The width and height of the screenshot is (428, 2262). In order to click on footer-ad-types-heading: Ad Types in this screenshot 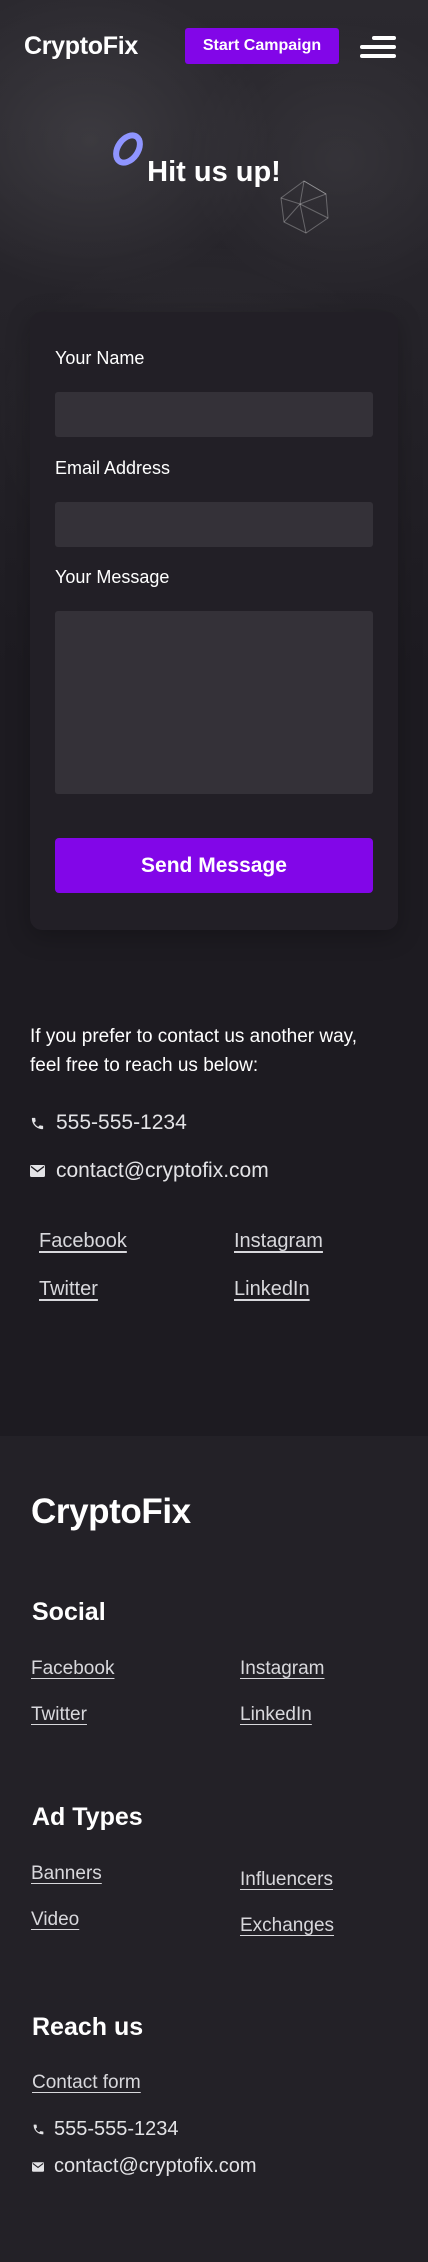, I will do `click(87, 1817)`.